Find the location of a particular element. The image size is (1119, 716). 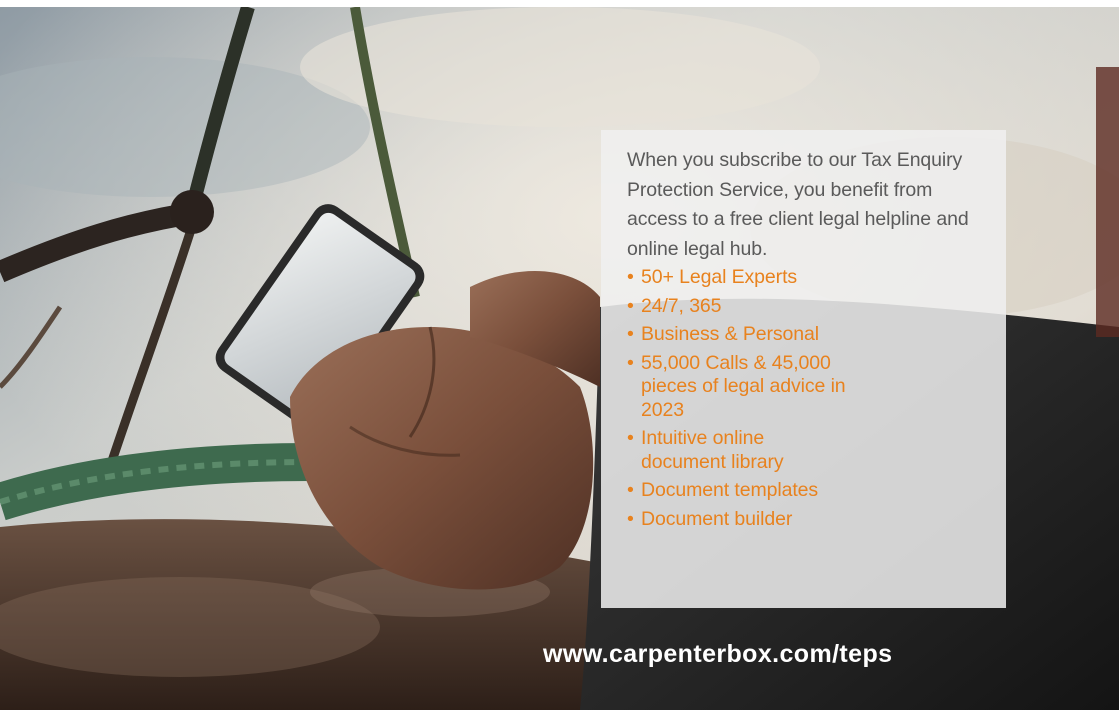

feature-item: • 50+ Legal Experts is located at coordinates (806, 278).